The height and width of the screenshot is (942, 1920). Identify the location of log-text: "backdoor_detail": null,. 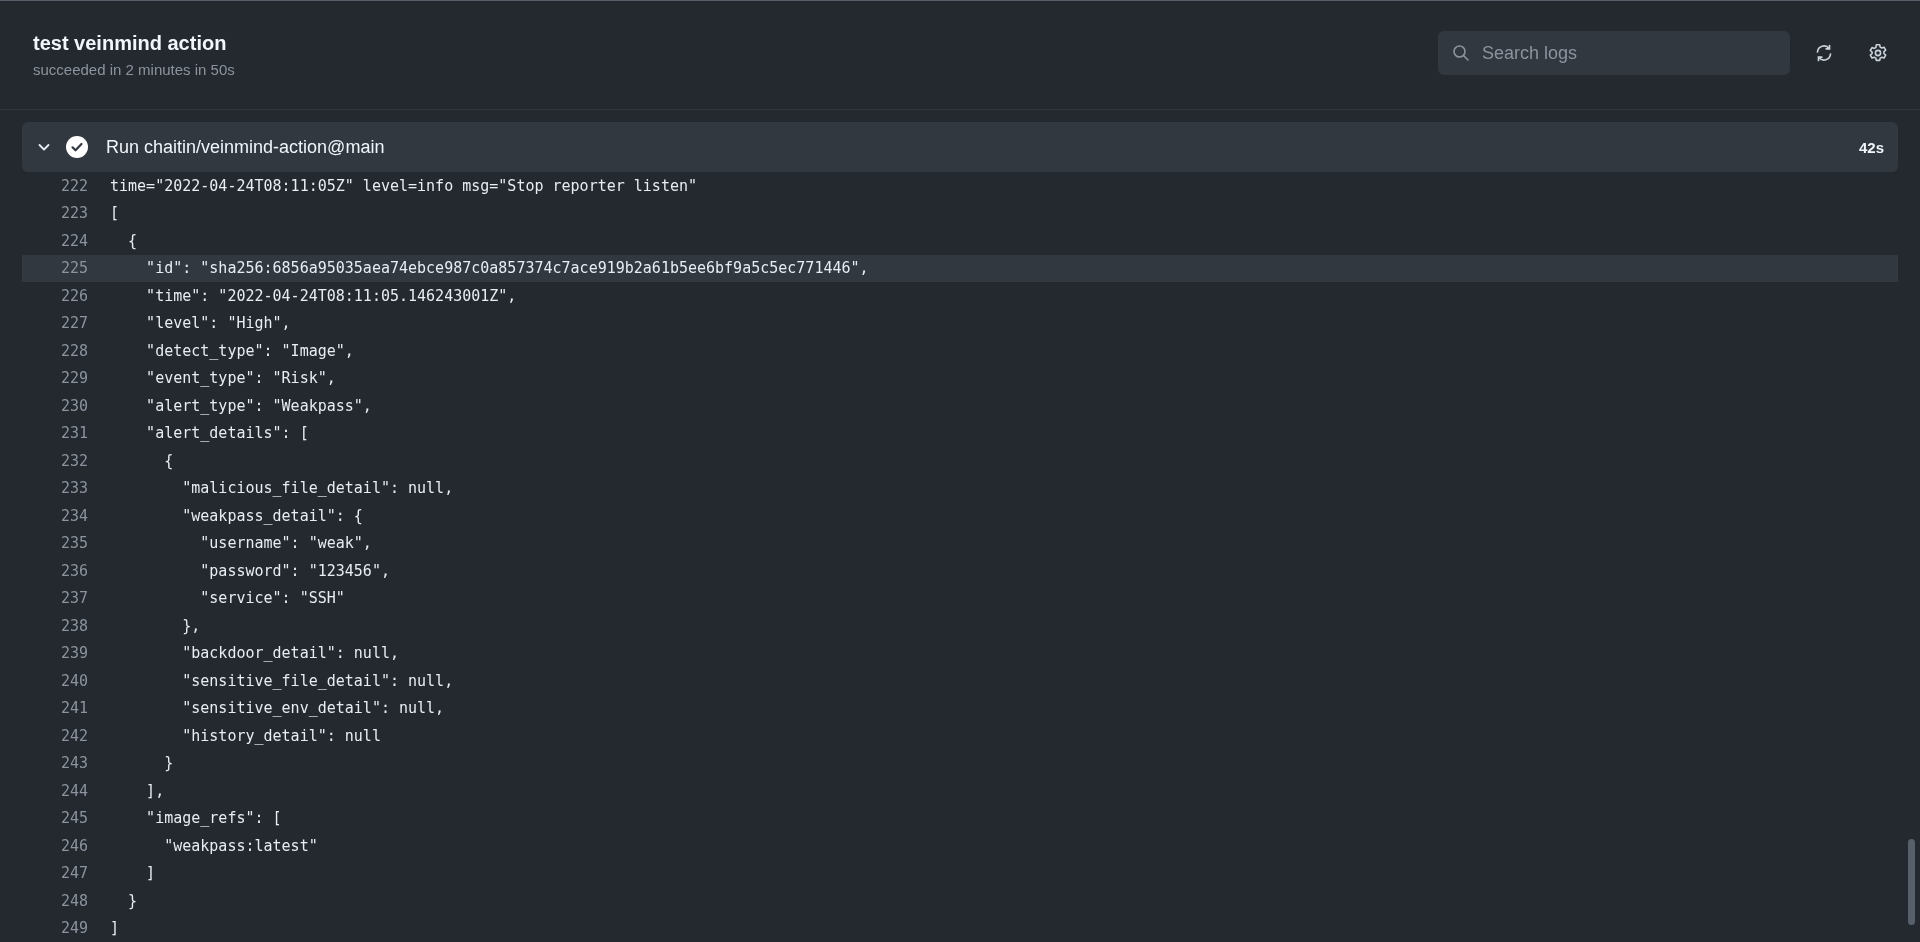
(290, 653).